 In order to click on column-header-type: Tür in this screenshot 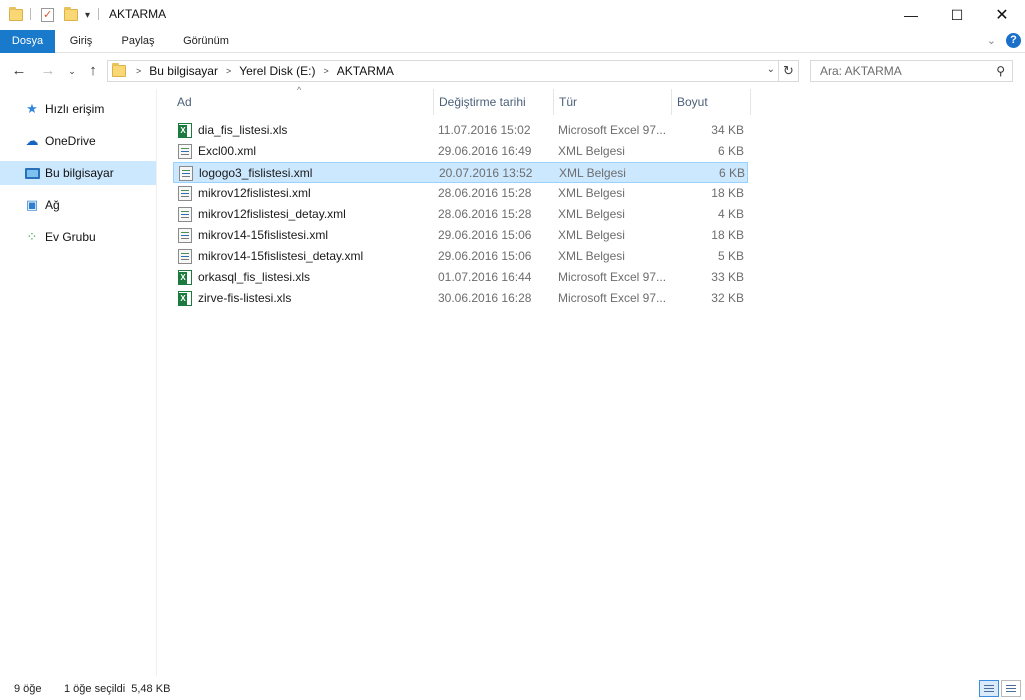, I will do `click(613, 102)`.